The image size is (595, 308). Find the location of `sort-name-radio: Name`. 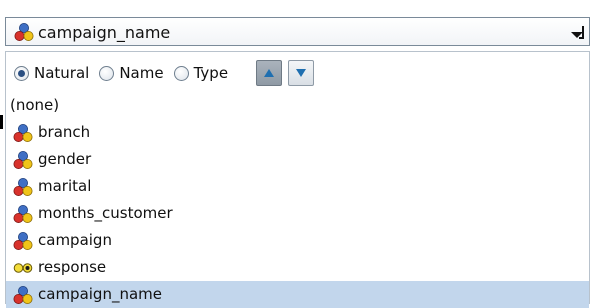

sort-name-radio: Name is located at coordinates (131, 73).